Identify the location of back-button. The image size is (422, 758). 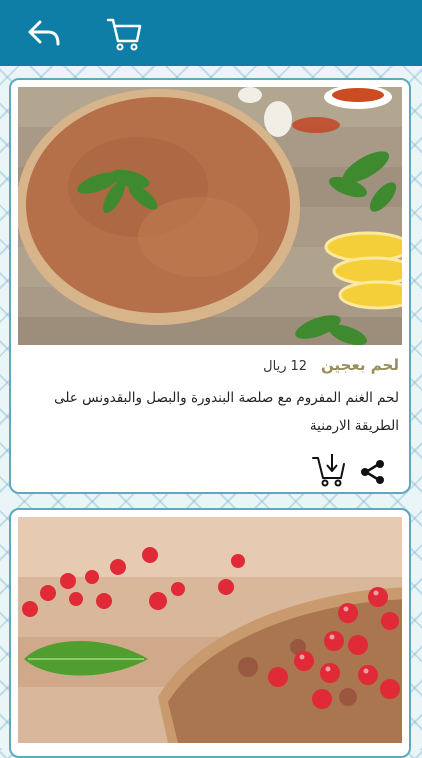
(44, 34).